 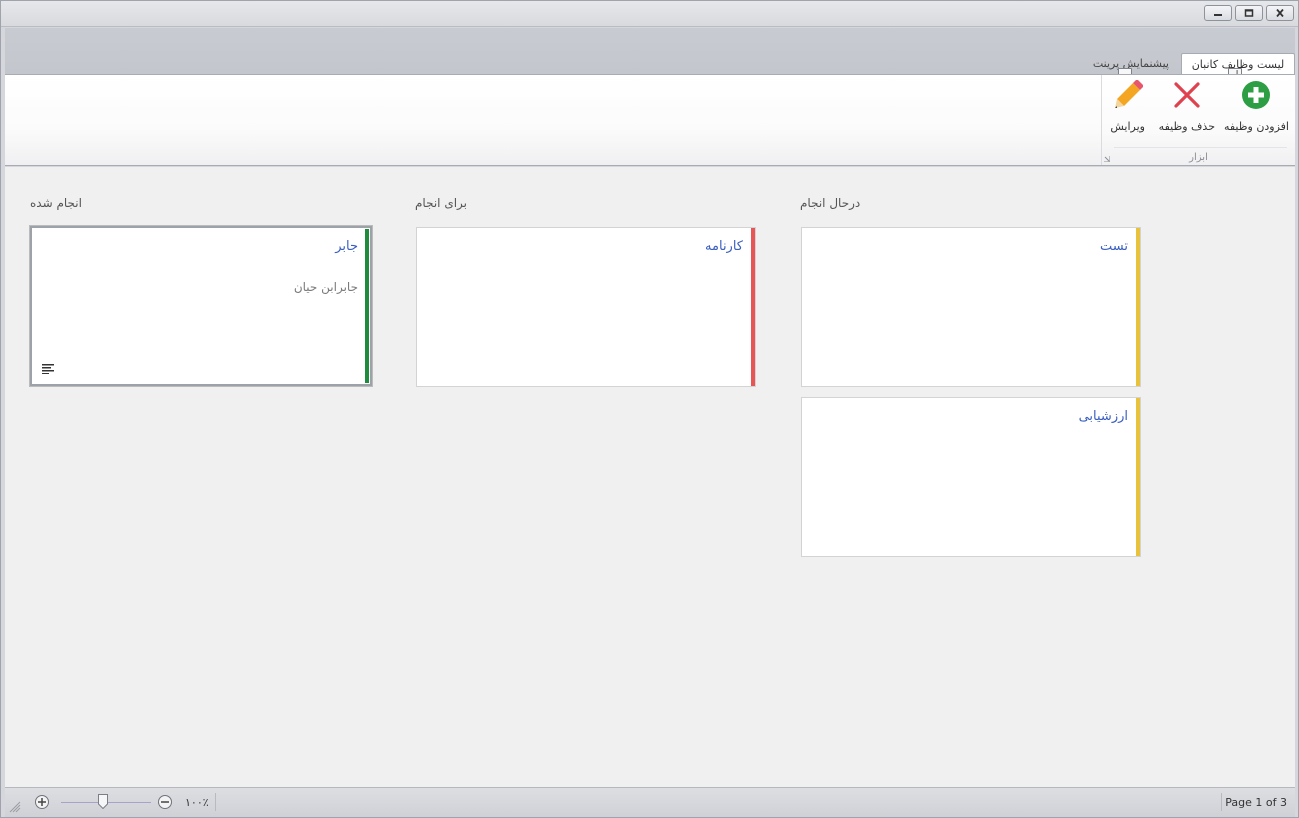 I want to click on ribbon-group-label: ابزار, so click(x=1198, y=157).